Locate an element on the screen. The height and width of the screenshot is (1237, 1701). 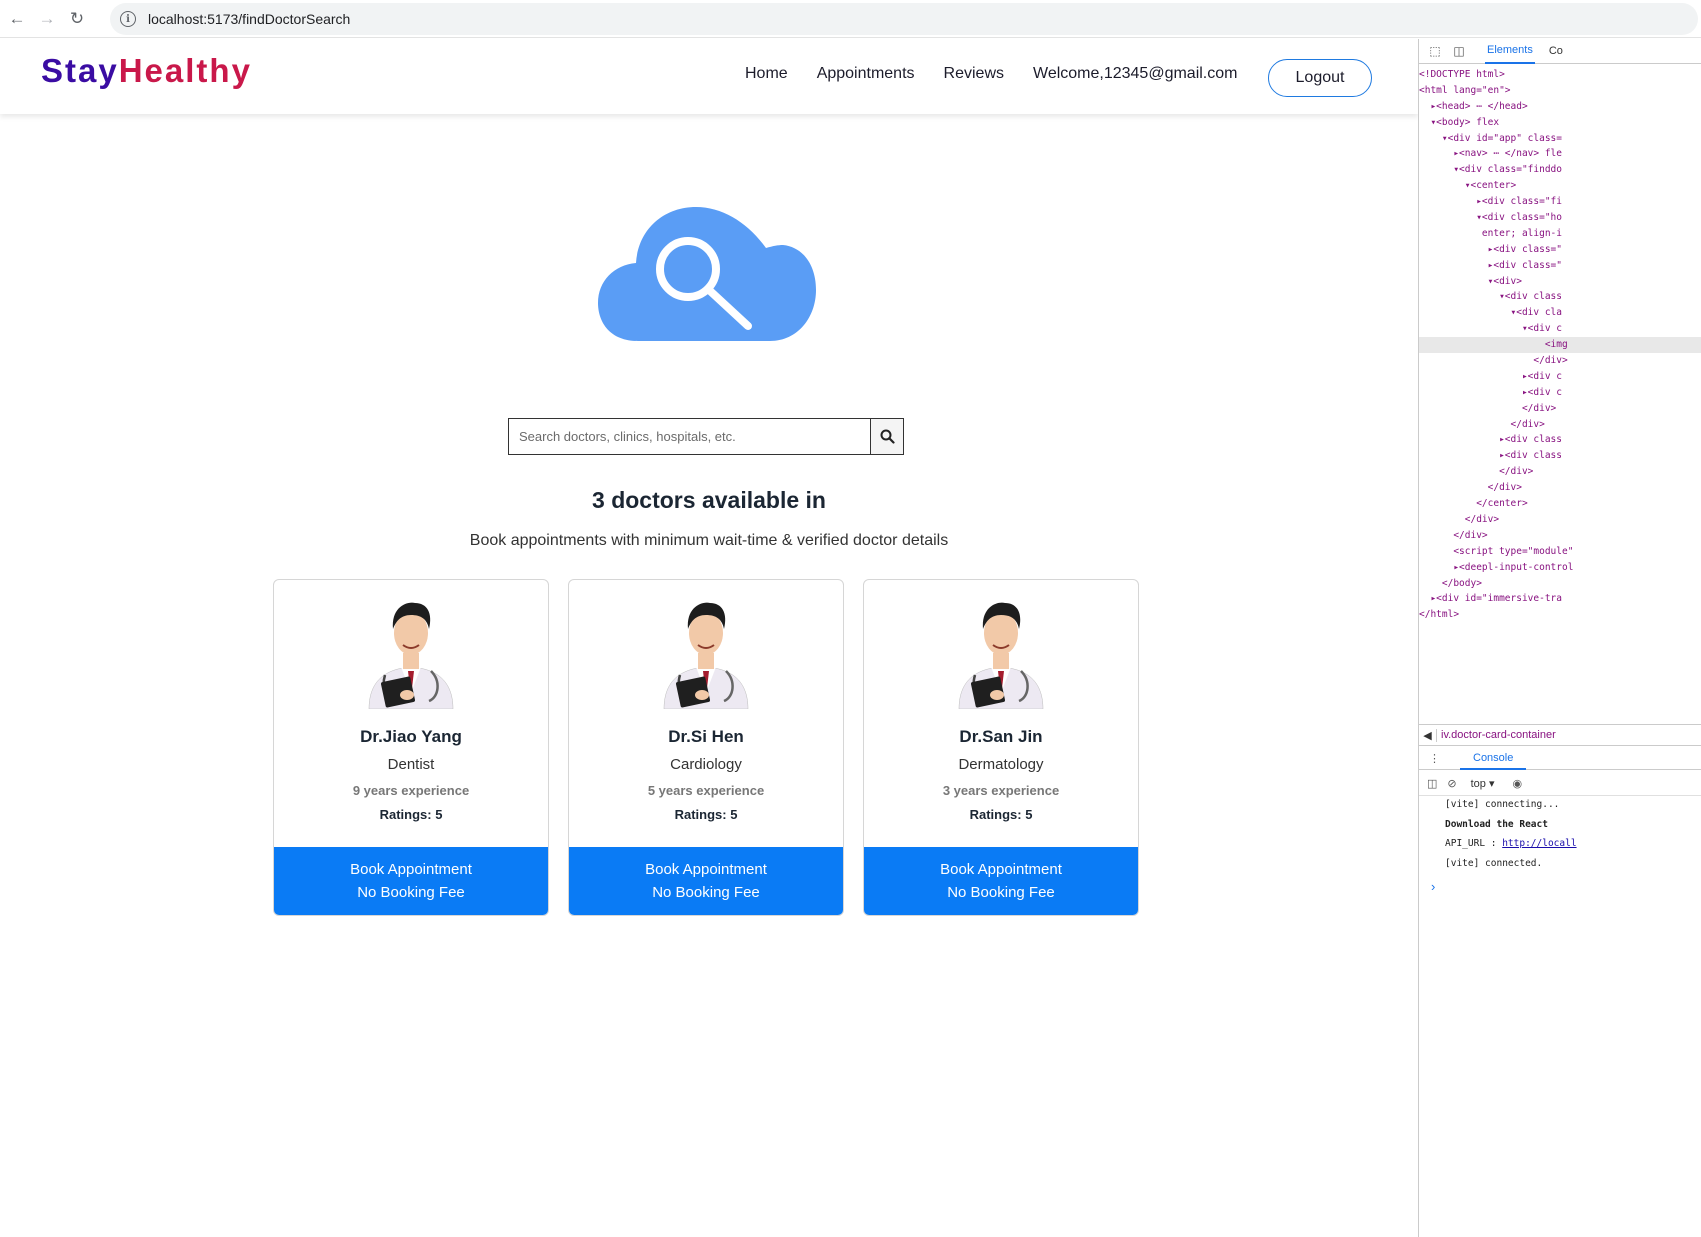
tab-console-truncated: Co is located at coordinates (1556, 51).